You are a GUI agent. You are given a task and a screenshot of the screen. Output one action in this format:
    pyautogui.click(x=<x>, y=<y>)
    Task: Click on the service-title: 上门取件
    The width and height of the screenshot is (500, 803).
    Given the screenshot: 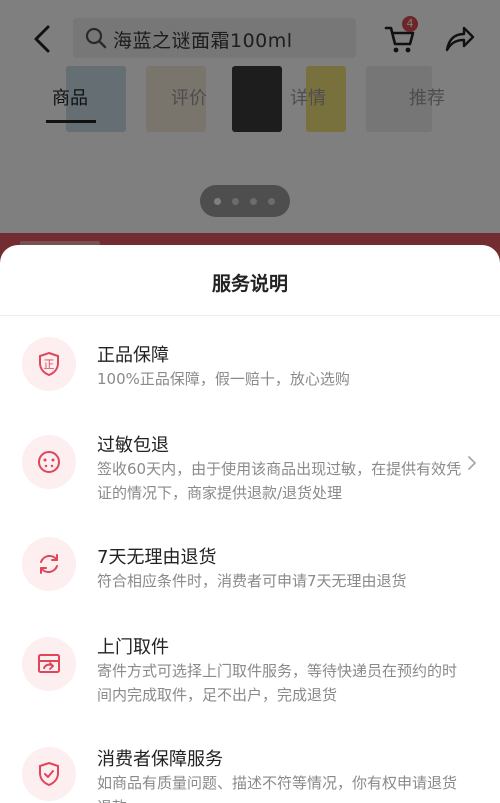 What is the action you would take?
    pyautogui.click(x=133, y=647)
    